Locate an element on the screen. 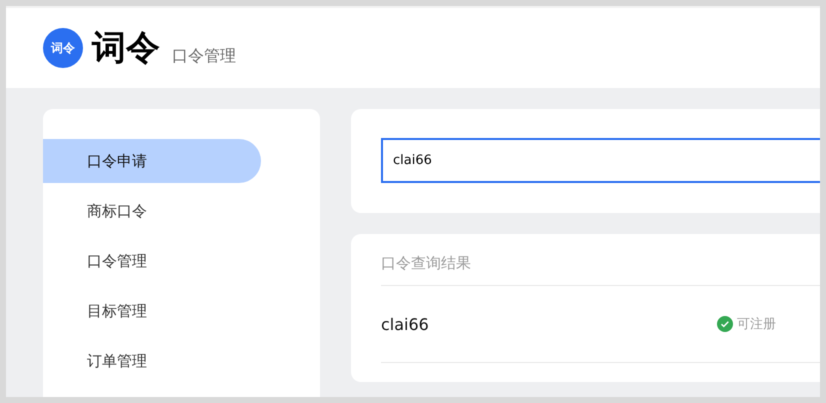 The width and height of the screenshot is (826, 403). status-label: 可注册 is located at coordinates (756, 324).